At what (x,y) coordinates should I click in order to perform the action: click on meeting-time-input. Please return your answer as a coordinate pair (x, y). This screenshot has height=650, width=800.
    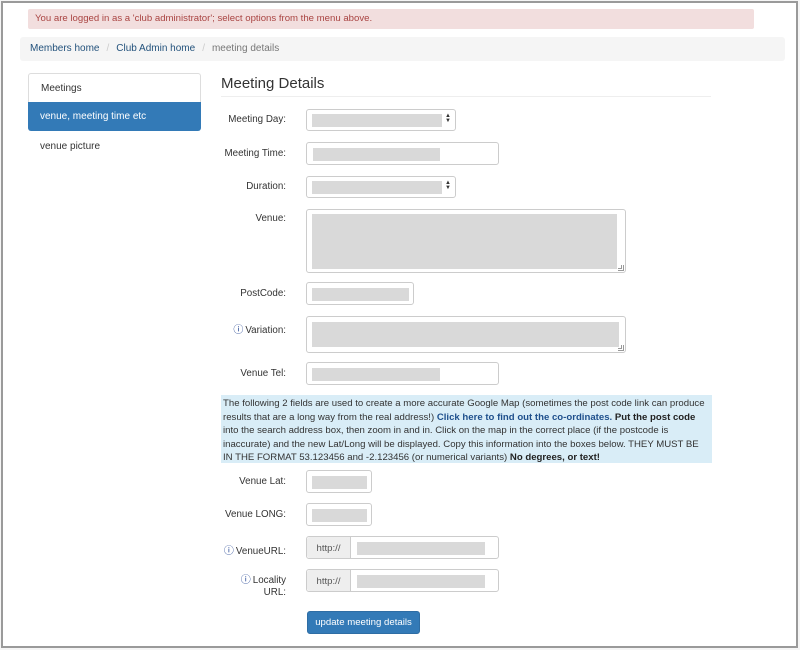
    Looking at the image, I should click on (402, 153).